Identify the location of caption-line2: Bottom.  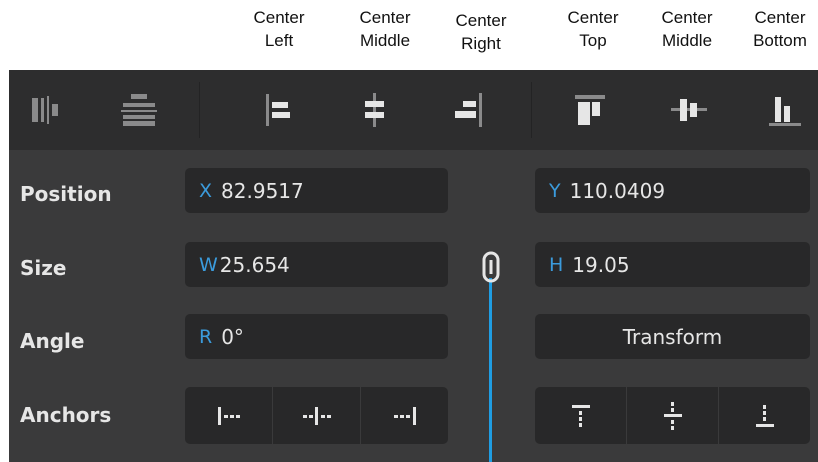
(780, 40).